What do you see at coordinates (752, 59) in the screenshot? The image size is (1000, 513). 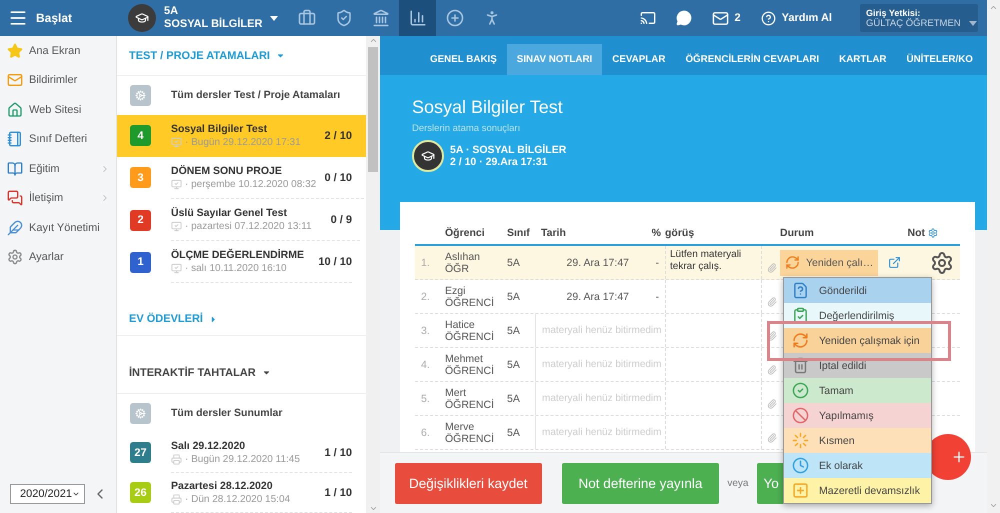 I see `tab: ÖĞRENCİLERİN CEVAPLARI` at bounding box center [752, 59].